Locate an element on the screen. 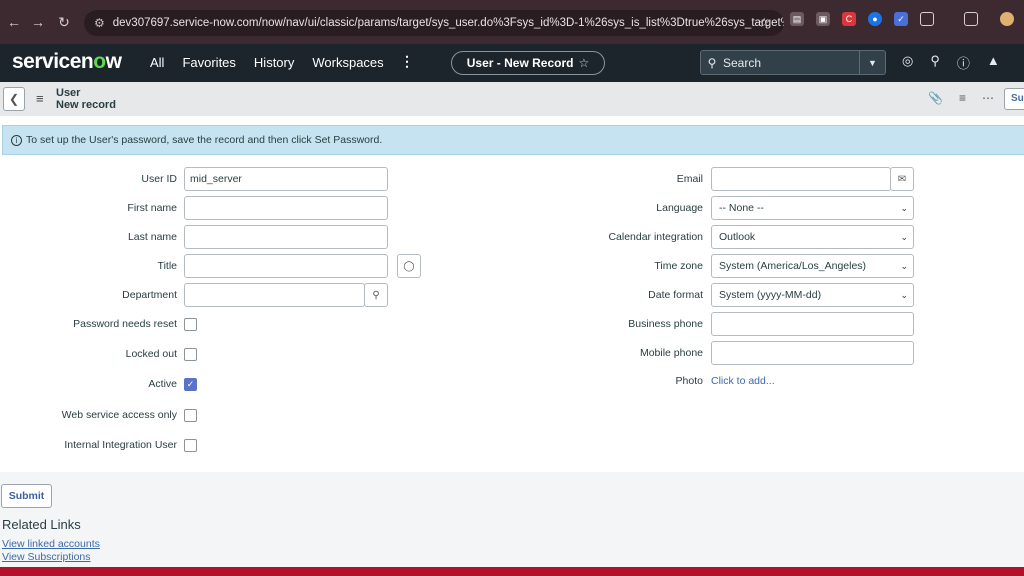  user-id-label: User ID is located at coordinates (159, 179).